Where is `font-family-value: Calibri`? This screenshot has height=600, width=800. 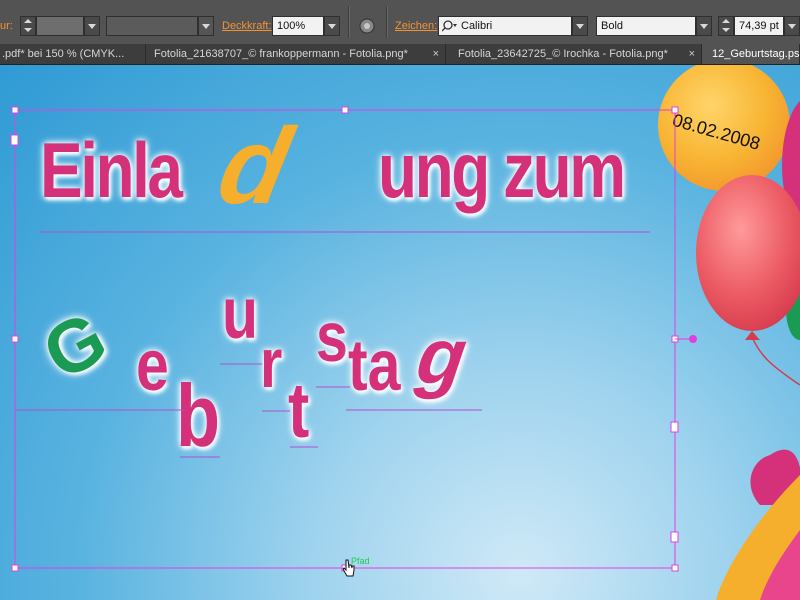
font-family-value: Calibri is located at coordinates (477, 26).